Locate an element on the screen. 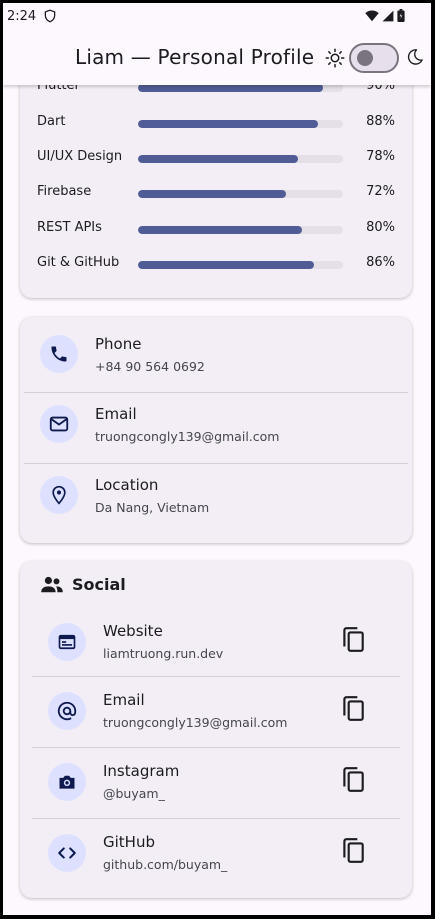 The height and width of the screenshot is (919, 435). skill-percent: 80% is located at coordinates (380, 227).